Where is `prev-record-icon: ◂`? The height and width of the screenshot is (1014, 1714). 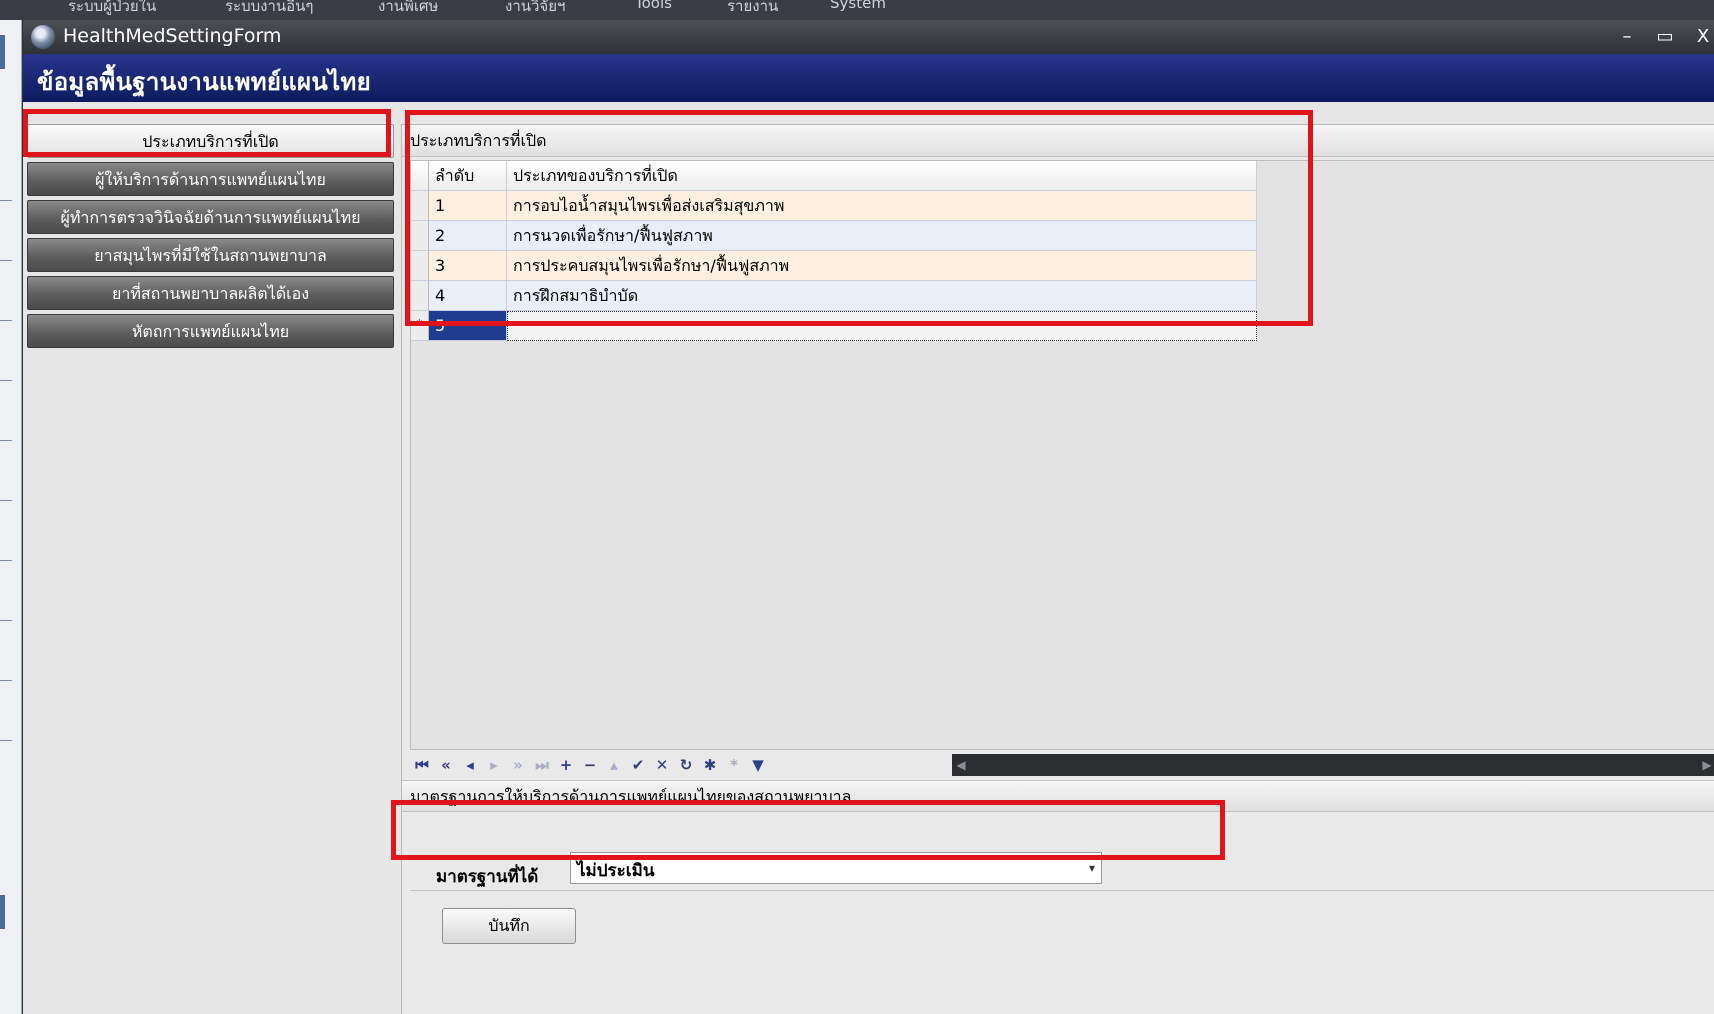 prev-record-icon: ◂ is located at coordinates (470, 765).